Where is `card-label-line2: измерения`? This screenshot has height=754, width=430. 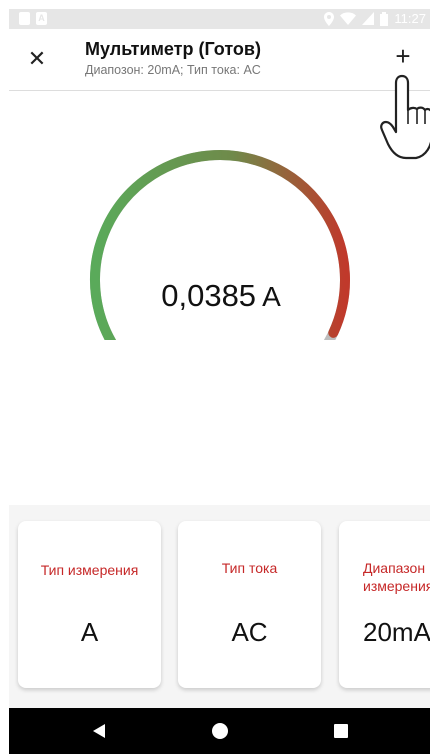
card-label-line2: измерения is located at coordinates (396, 586).